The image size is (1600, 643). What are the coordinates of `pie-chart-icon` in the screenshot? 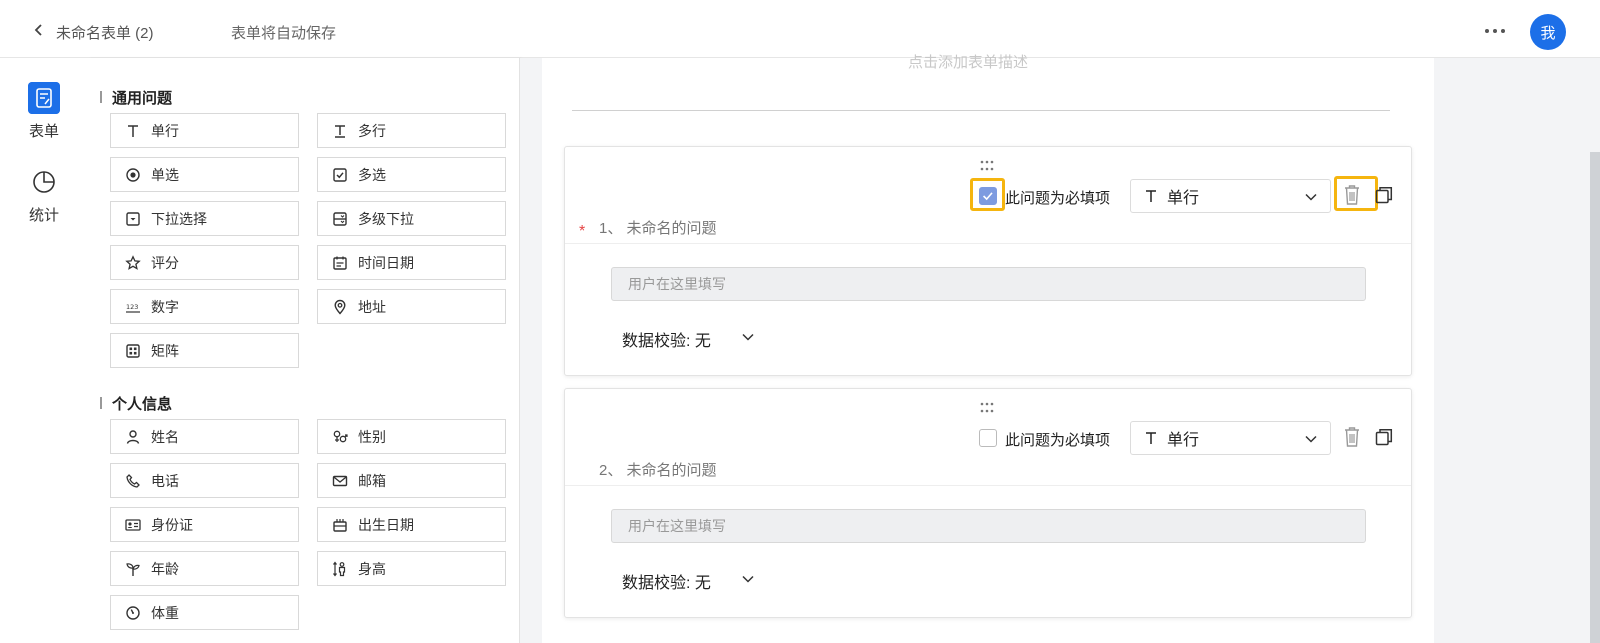 It's located at (44, 182).